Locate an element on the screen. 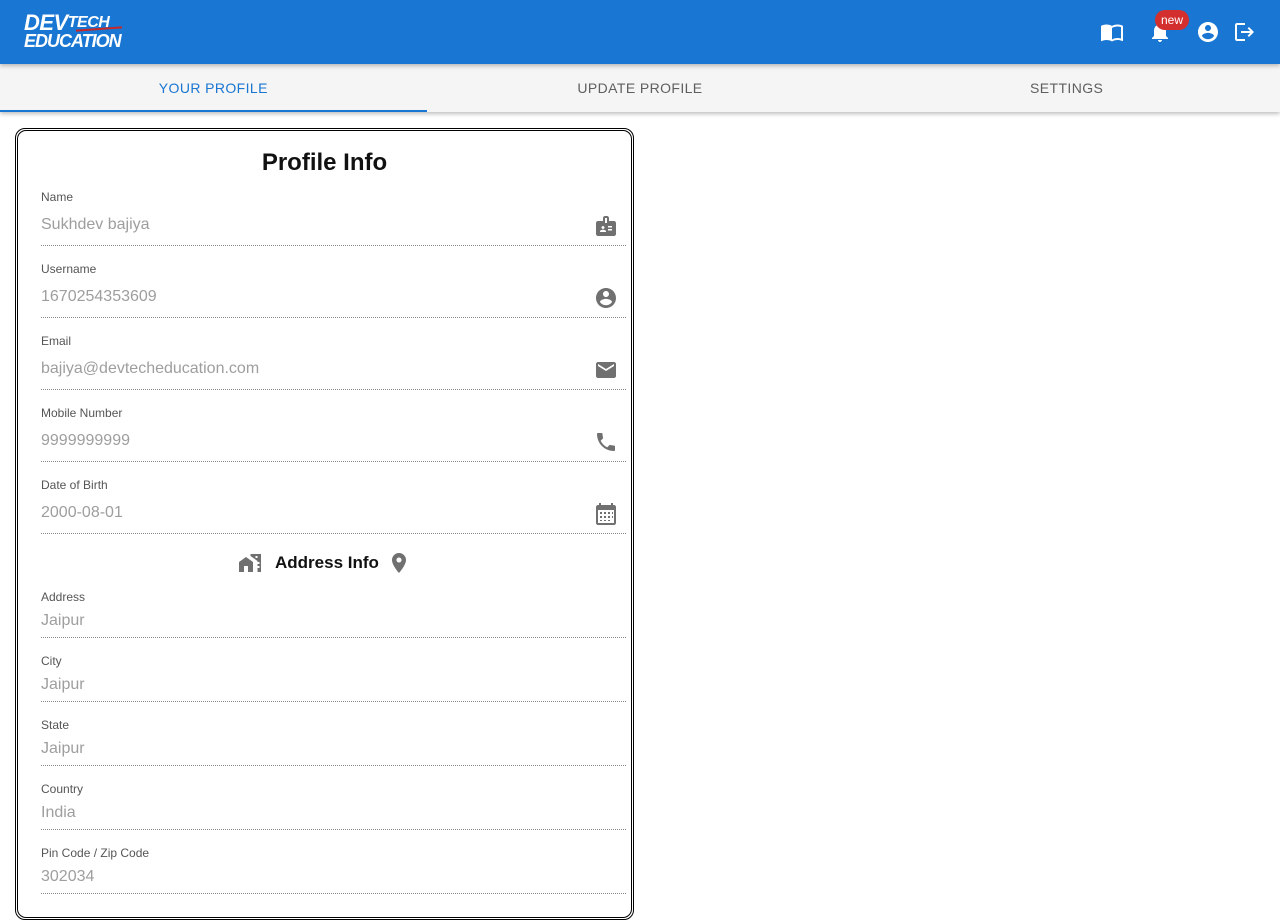 The width and height of the screenshot is (1280, 920). email-icon is located at coordinates (606, 370).